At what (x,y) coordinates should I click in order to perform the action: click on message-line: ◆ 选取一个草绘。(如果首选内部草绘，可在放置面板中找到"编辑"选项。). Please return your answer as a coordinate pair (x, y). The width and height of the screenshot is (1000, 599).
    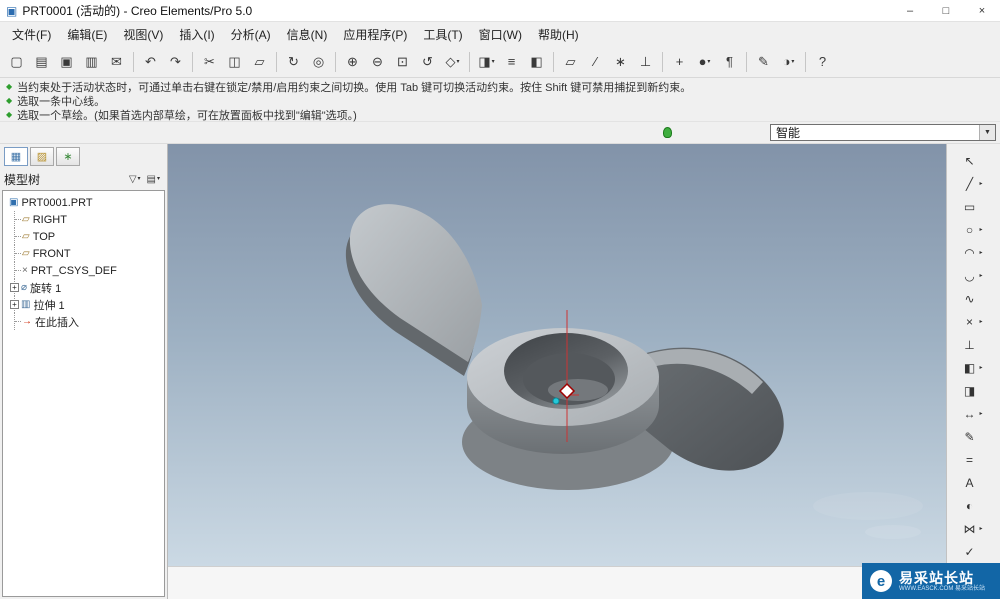
    Looking at the image, I should click on (500, 115).